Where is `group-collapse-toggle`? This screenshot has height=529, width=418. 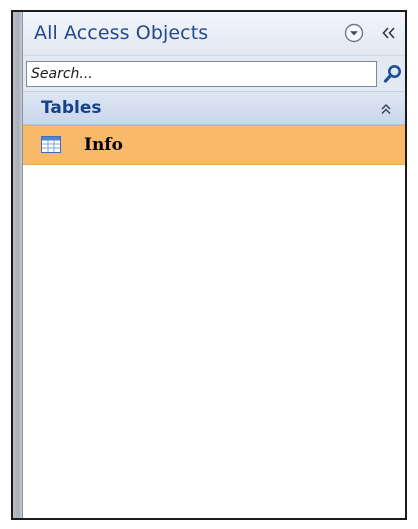
group-collapse-toggle is located at coordinates (386, 109).